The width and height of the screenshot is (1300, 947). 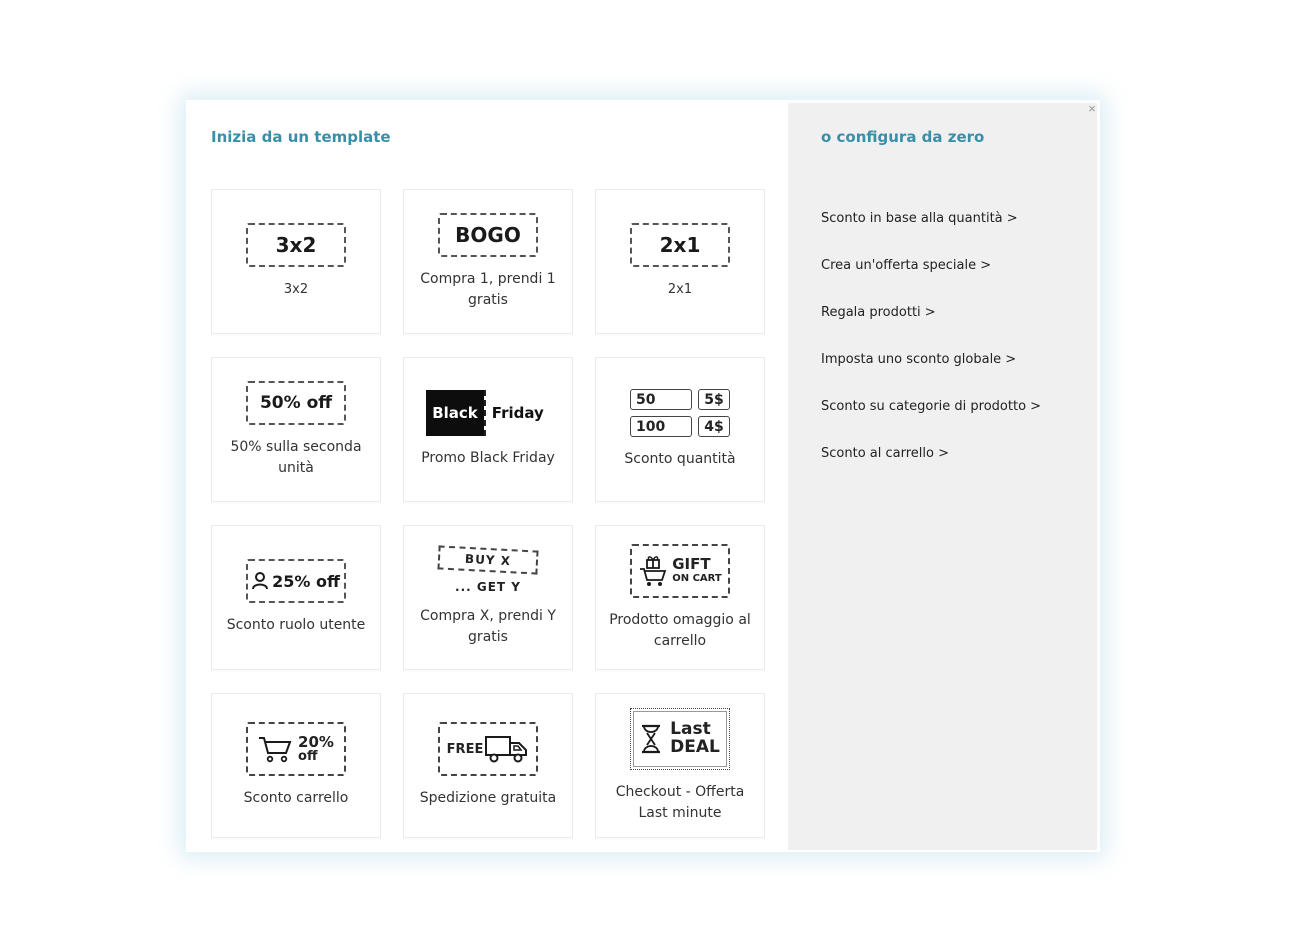 What do you see at coordinates (488, 458) in the screenshot?
I see `template-label: Promo Black Friday` at bounding box center [488, 458].